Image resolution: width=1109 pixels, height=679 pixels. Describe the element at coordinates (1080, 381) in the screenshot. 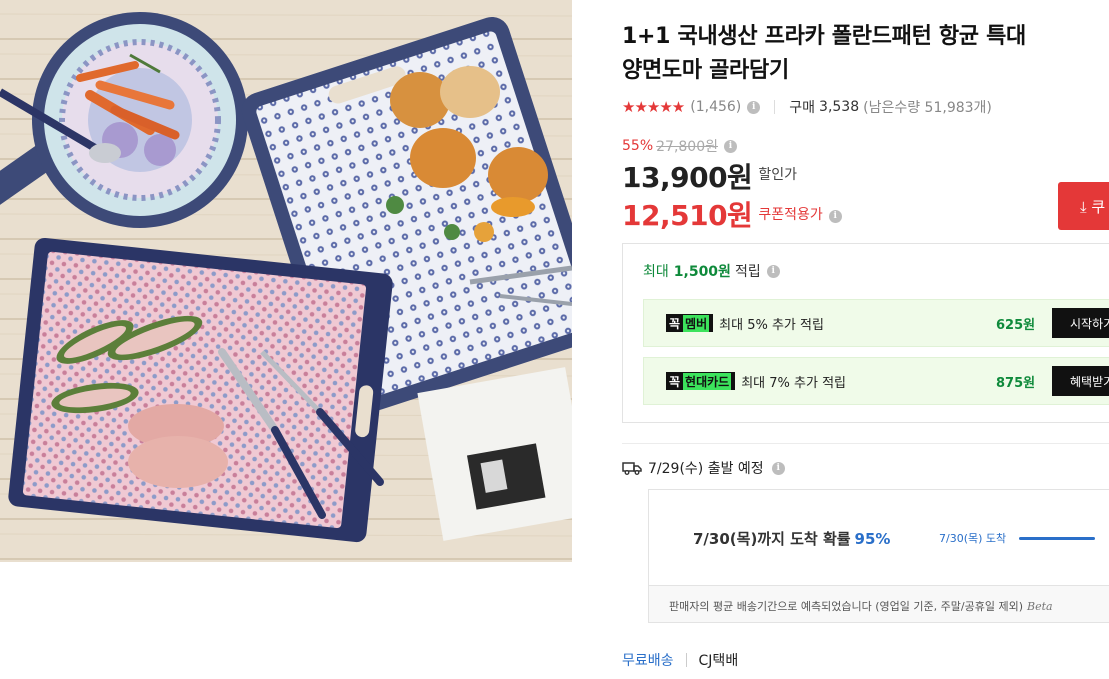

I see `benefit-button: 혜택받기` at that location.